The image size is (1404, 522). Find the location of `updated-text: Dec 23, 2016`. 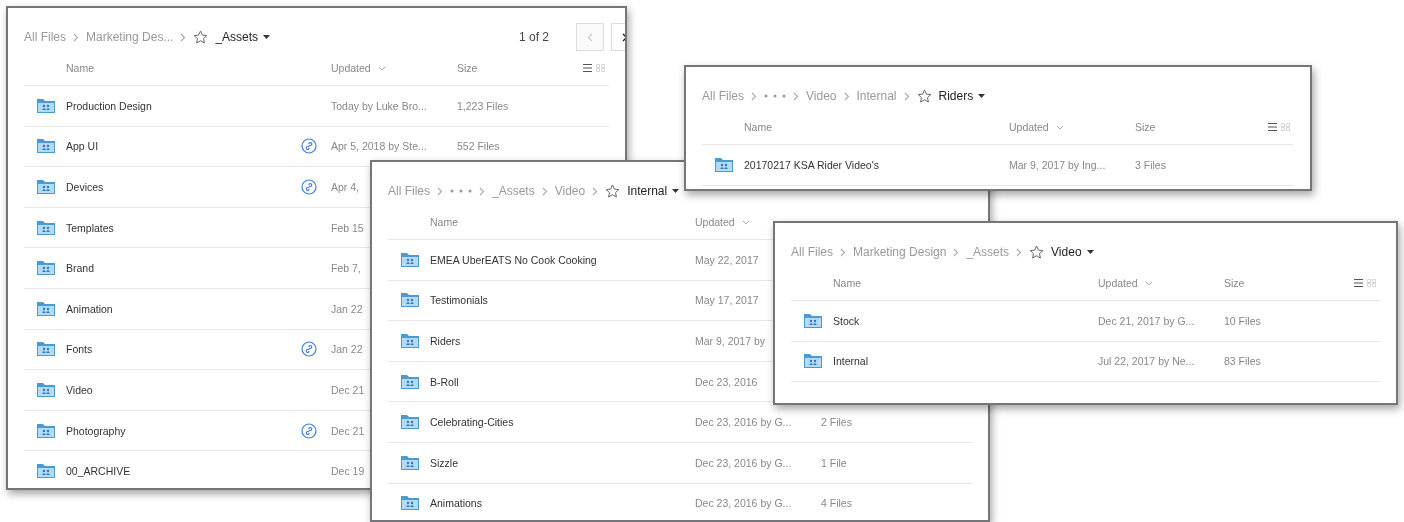

updated-text: Dec 23, 2016 is located at coordinates (726, 381).